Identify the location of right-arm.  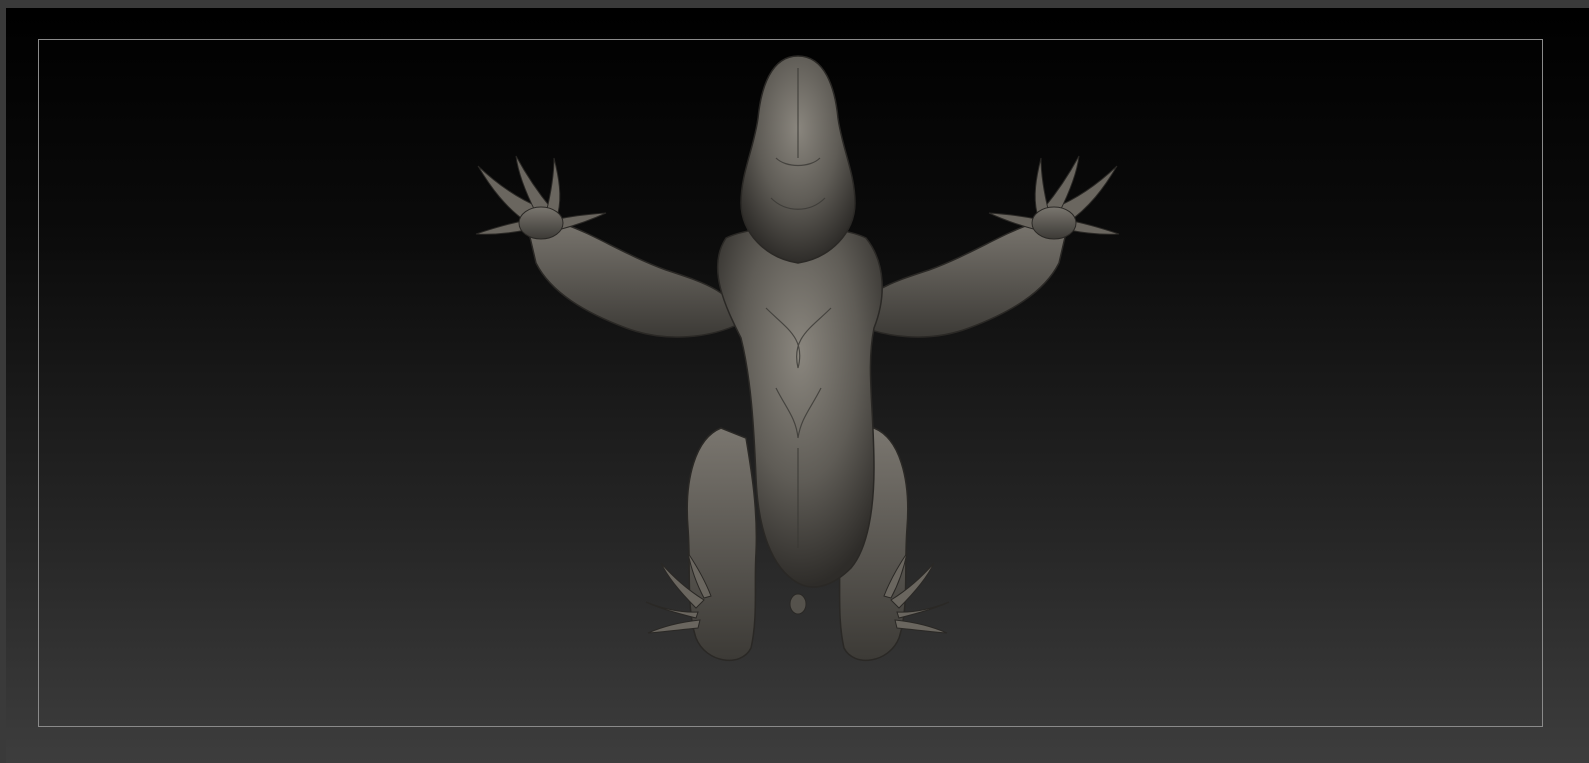
(961, 278).